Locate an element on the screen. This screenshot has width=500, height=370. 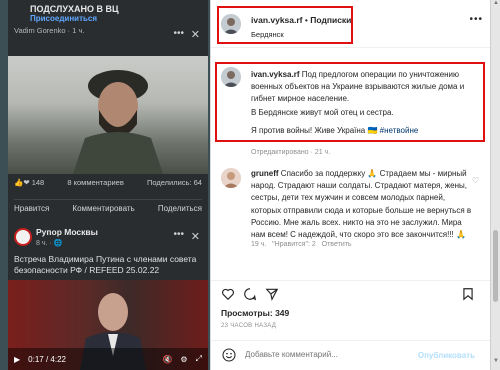
play-icon: ▶ is located at coordinates (17, 359).